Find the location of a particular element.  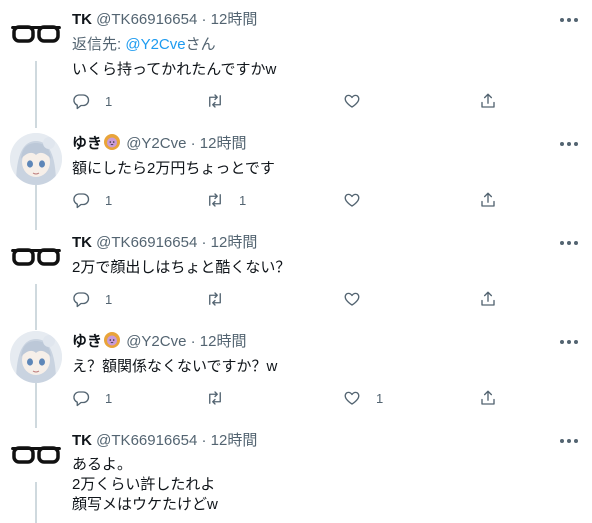

tweet-text: 2万で顔出しはちょと酷くない？ is located at coordinates (181, 268).